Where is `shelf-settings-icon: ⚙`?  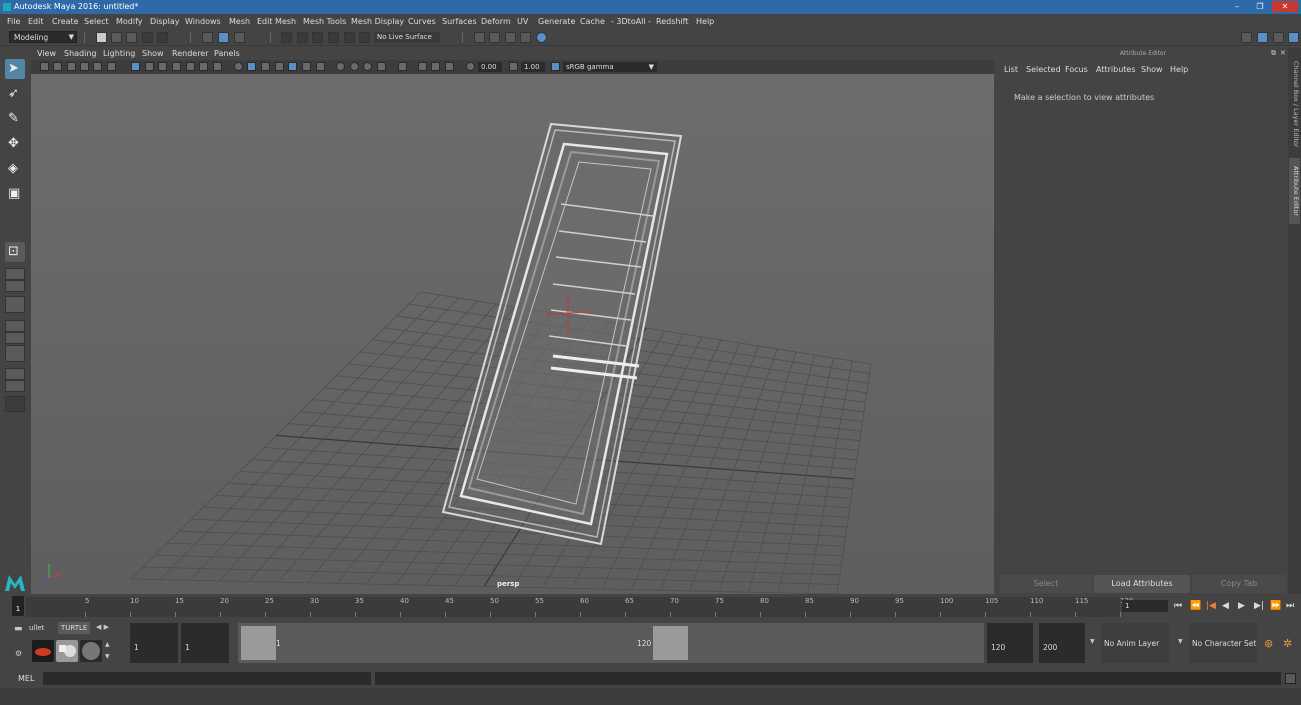
shelf-settings-icon: ⚙ is located at coordinates (18, 653).